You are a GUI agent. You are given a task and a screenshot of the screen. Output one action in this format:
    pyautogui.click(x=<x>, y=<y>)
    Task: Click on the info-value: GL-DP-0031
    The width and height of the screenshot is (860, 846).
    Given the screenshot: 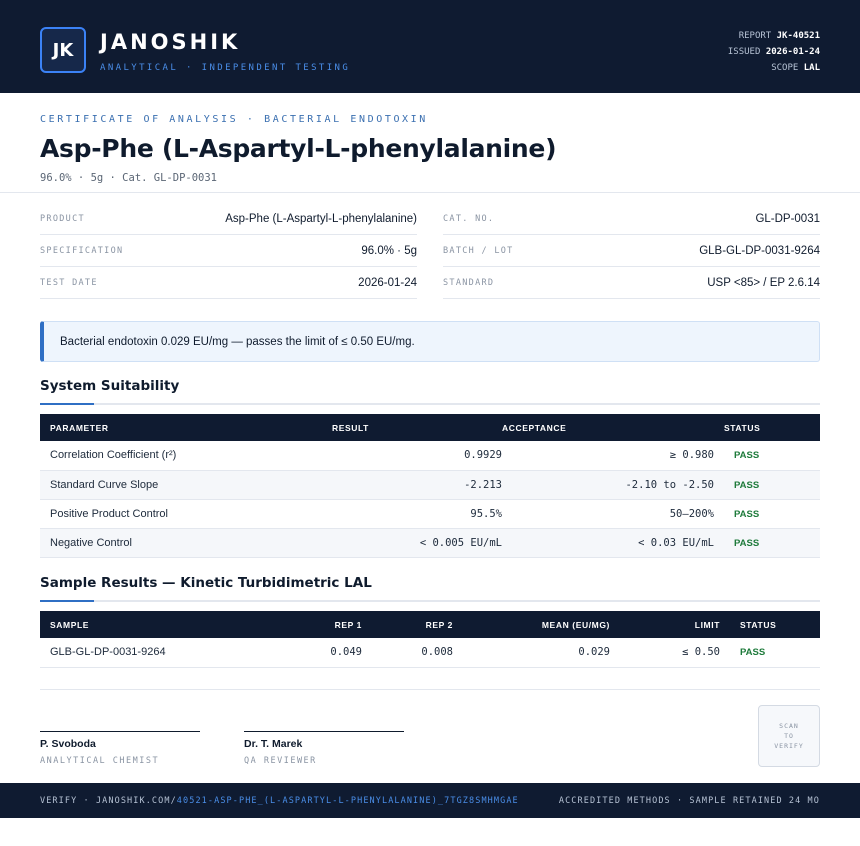 What is the action you would take?
    pyautogui.click(x=787, y=218)
    